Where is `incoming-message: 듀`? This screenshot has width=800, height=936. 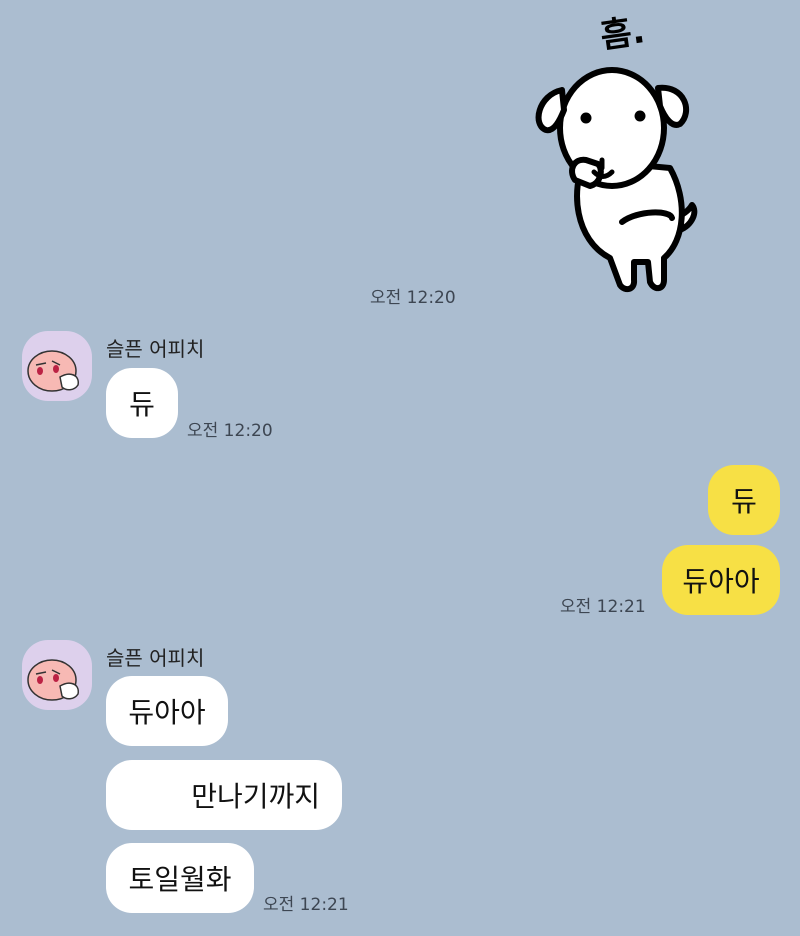
incoming-message: 듀 is located at coordinates (142, 403).